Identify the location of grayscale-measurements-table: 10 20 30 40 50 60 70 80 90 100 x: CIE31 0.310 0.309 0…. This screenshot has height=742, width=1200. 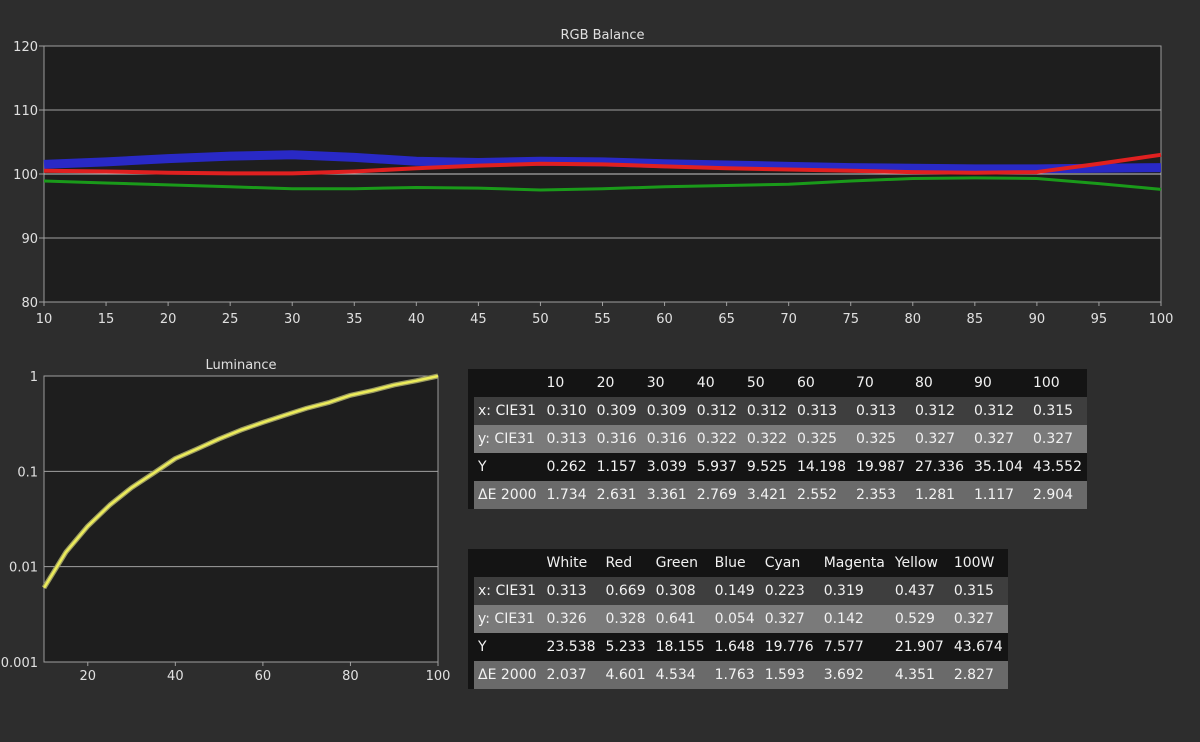
(777, 439).